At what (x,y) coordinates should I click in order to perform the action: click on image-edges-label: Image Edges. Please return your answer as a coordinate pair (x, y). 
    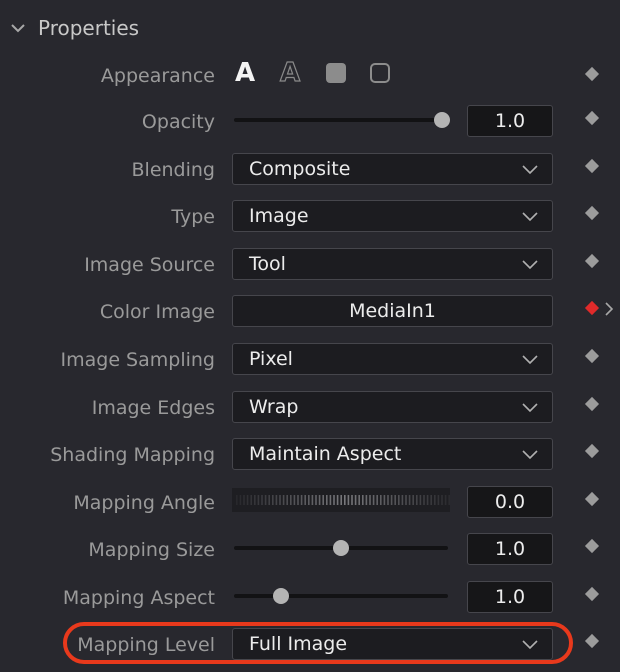
    Looking at the image, I should click on (153, 408).